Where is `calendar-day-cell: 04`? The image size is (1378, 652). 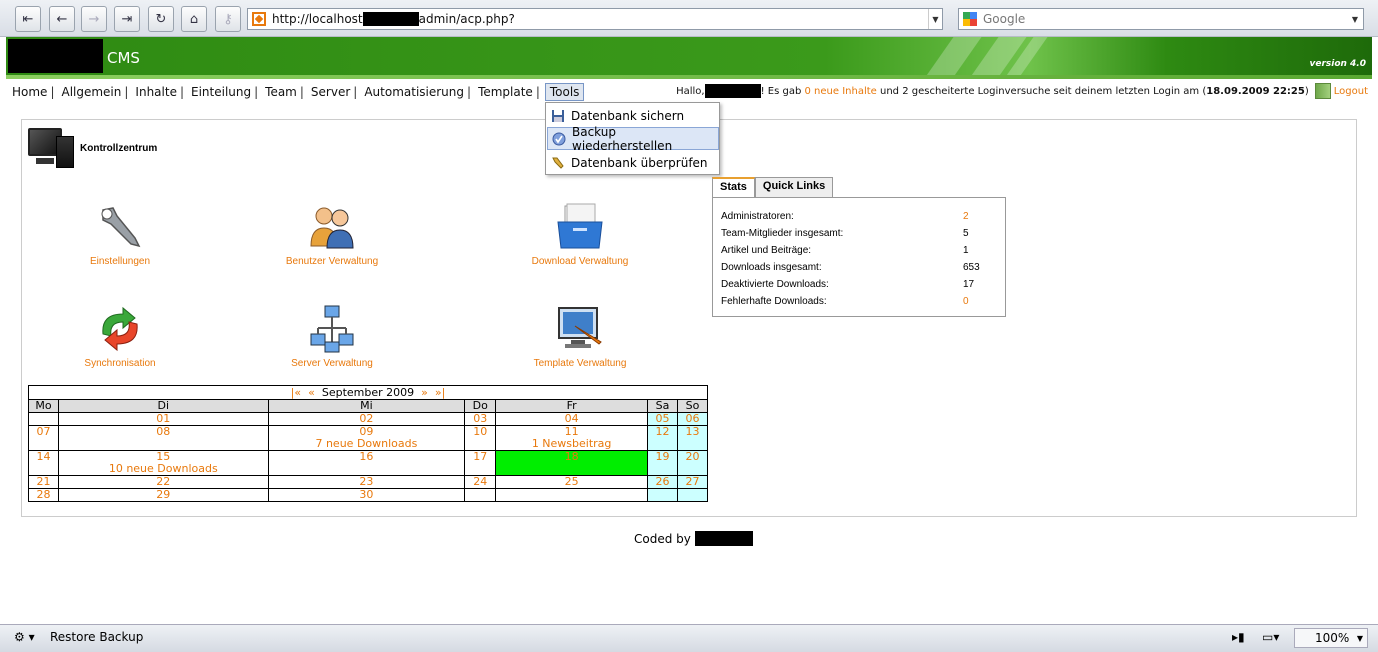 calendar-day-cell: 04 is located at coordinates (572, 419).